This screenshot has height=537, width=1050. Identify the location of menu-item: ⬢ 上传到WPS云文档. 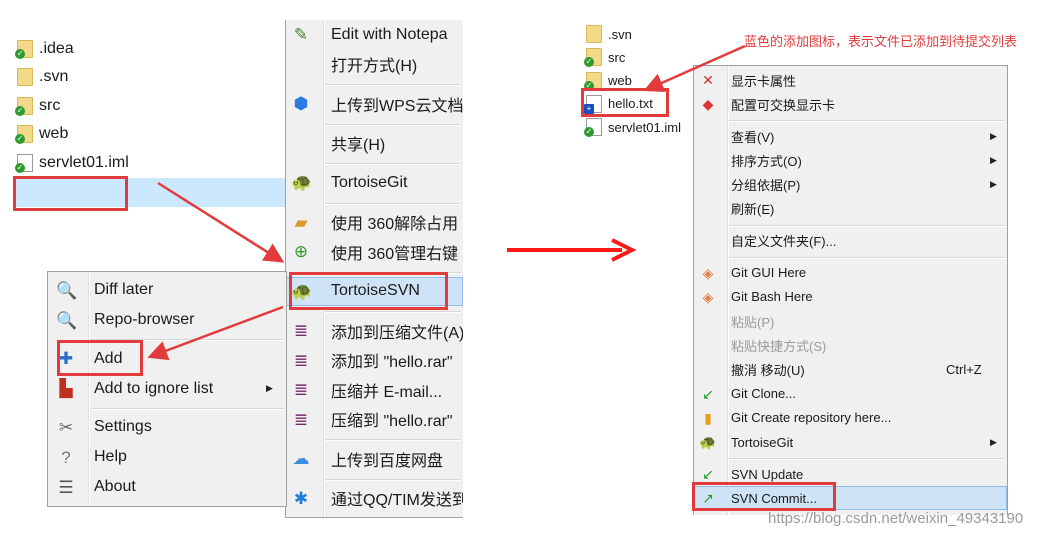
(374, 104).